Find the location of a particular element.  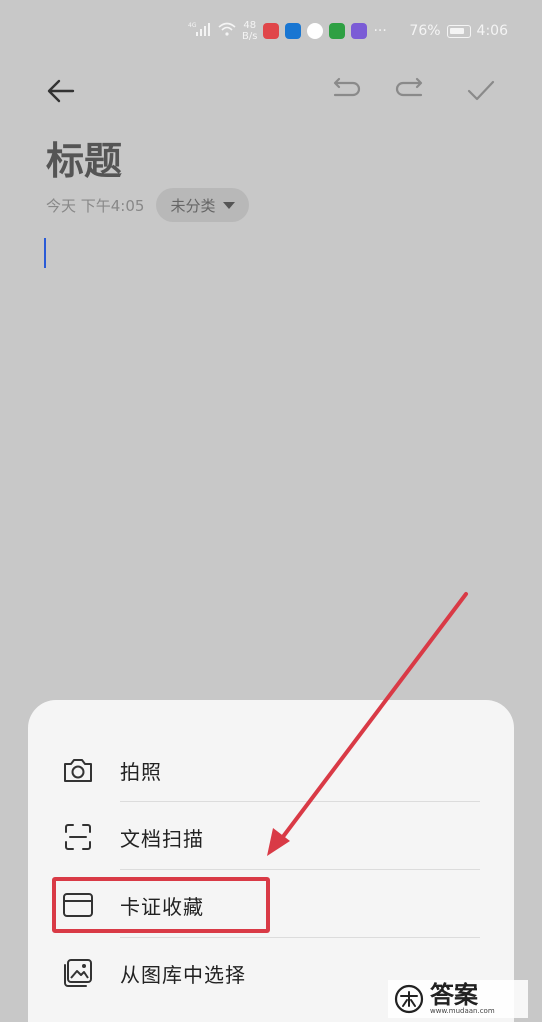

network-speed: 48 B/s is located at coordinates (249, 31).